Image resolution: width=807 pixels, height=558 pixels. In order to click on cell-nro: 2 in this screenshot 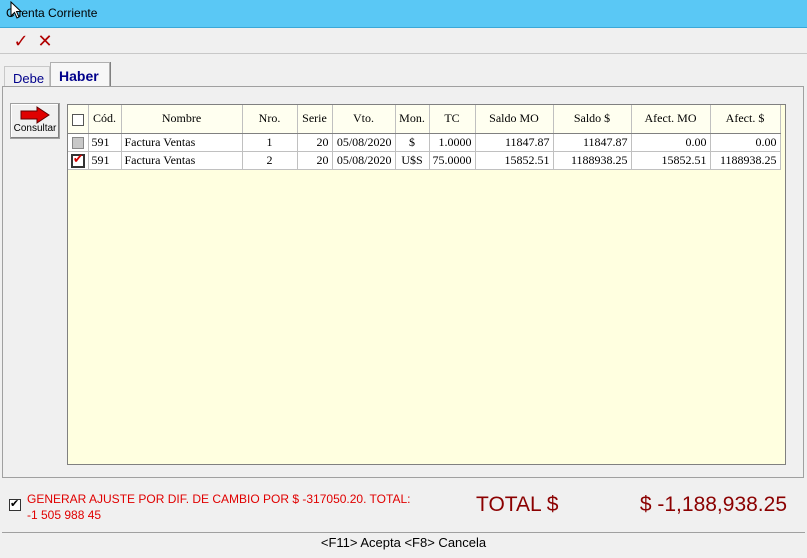, I will do `click(270, 160)`.